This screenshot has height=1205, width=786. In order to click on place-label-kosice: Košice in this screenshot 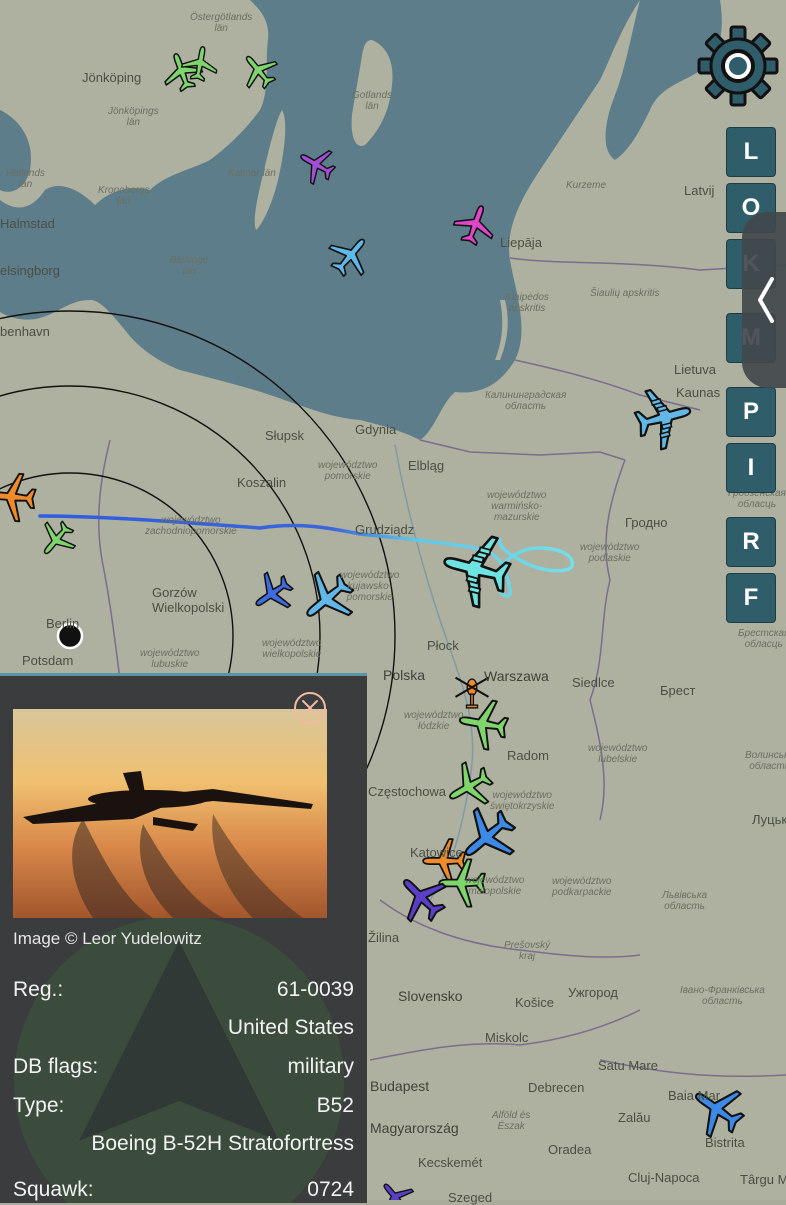, I will do `click(535, 1002)`.